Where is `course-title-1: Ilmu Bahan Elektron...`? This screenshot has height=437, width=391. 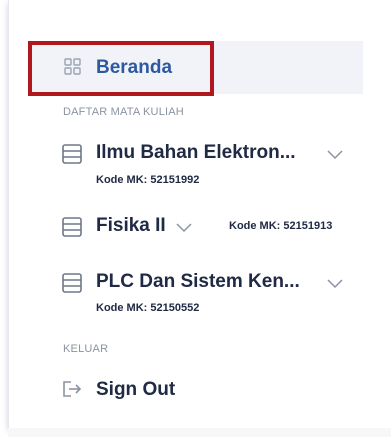
course-title-1: Ilmu Bahan Elektron... is located at coordinates (196, 153).